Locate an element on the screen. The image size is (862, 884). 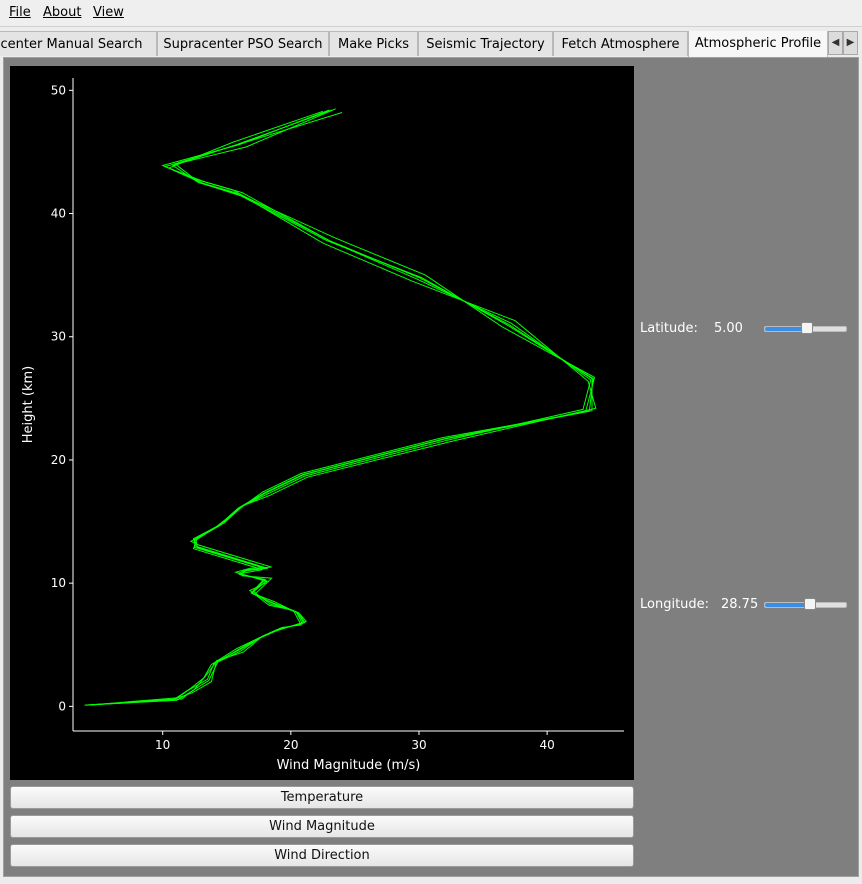
tab-label: Supracenter PSO Search is located at coordinates (243, 44).